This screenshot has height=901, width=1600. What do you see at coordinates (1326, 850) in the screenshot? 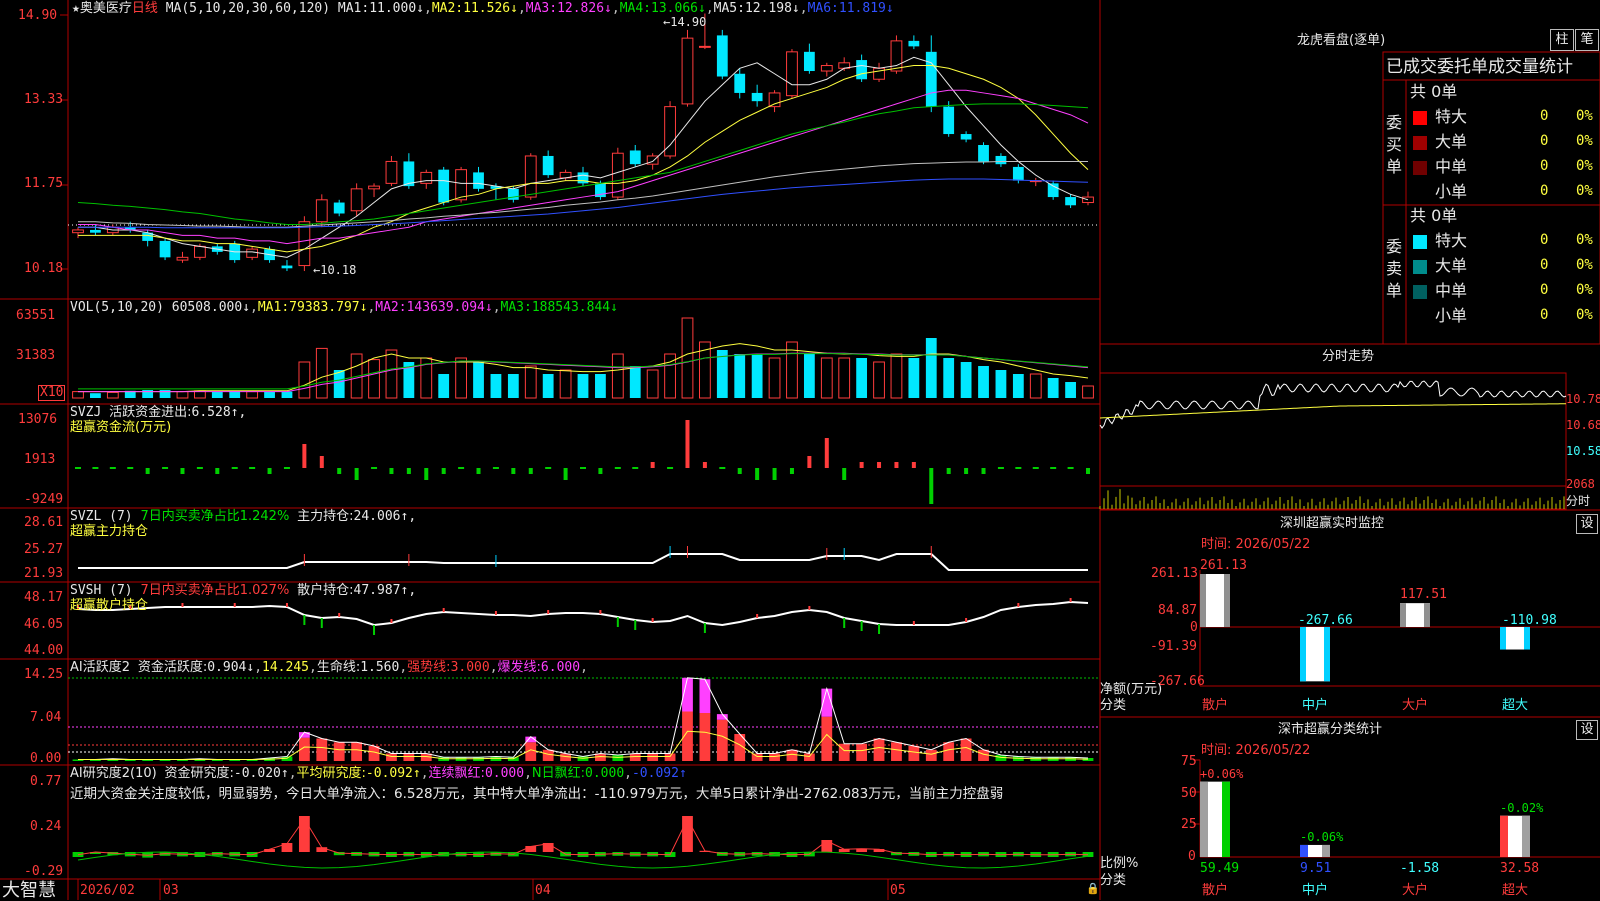
I see `mon2-bar-edge-r` at bounding box center [1326, 850].